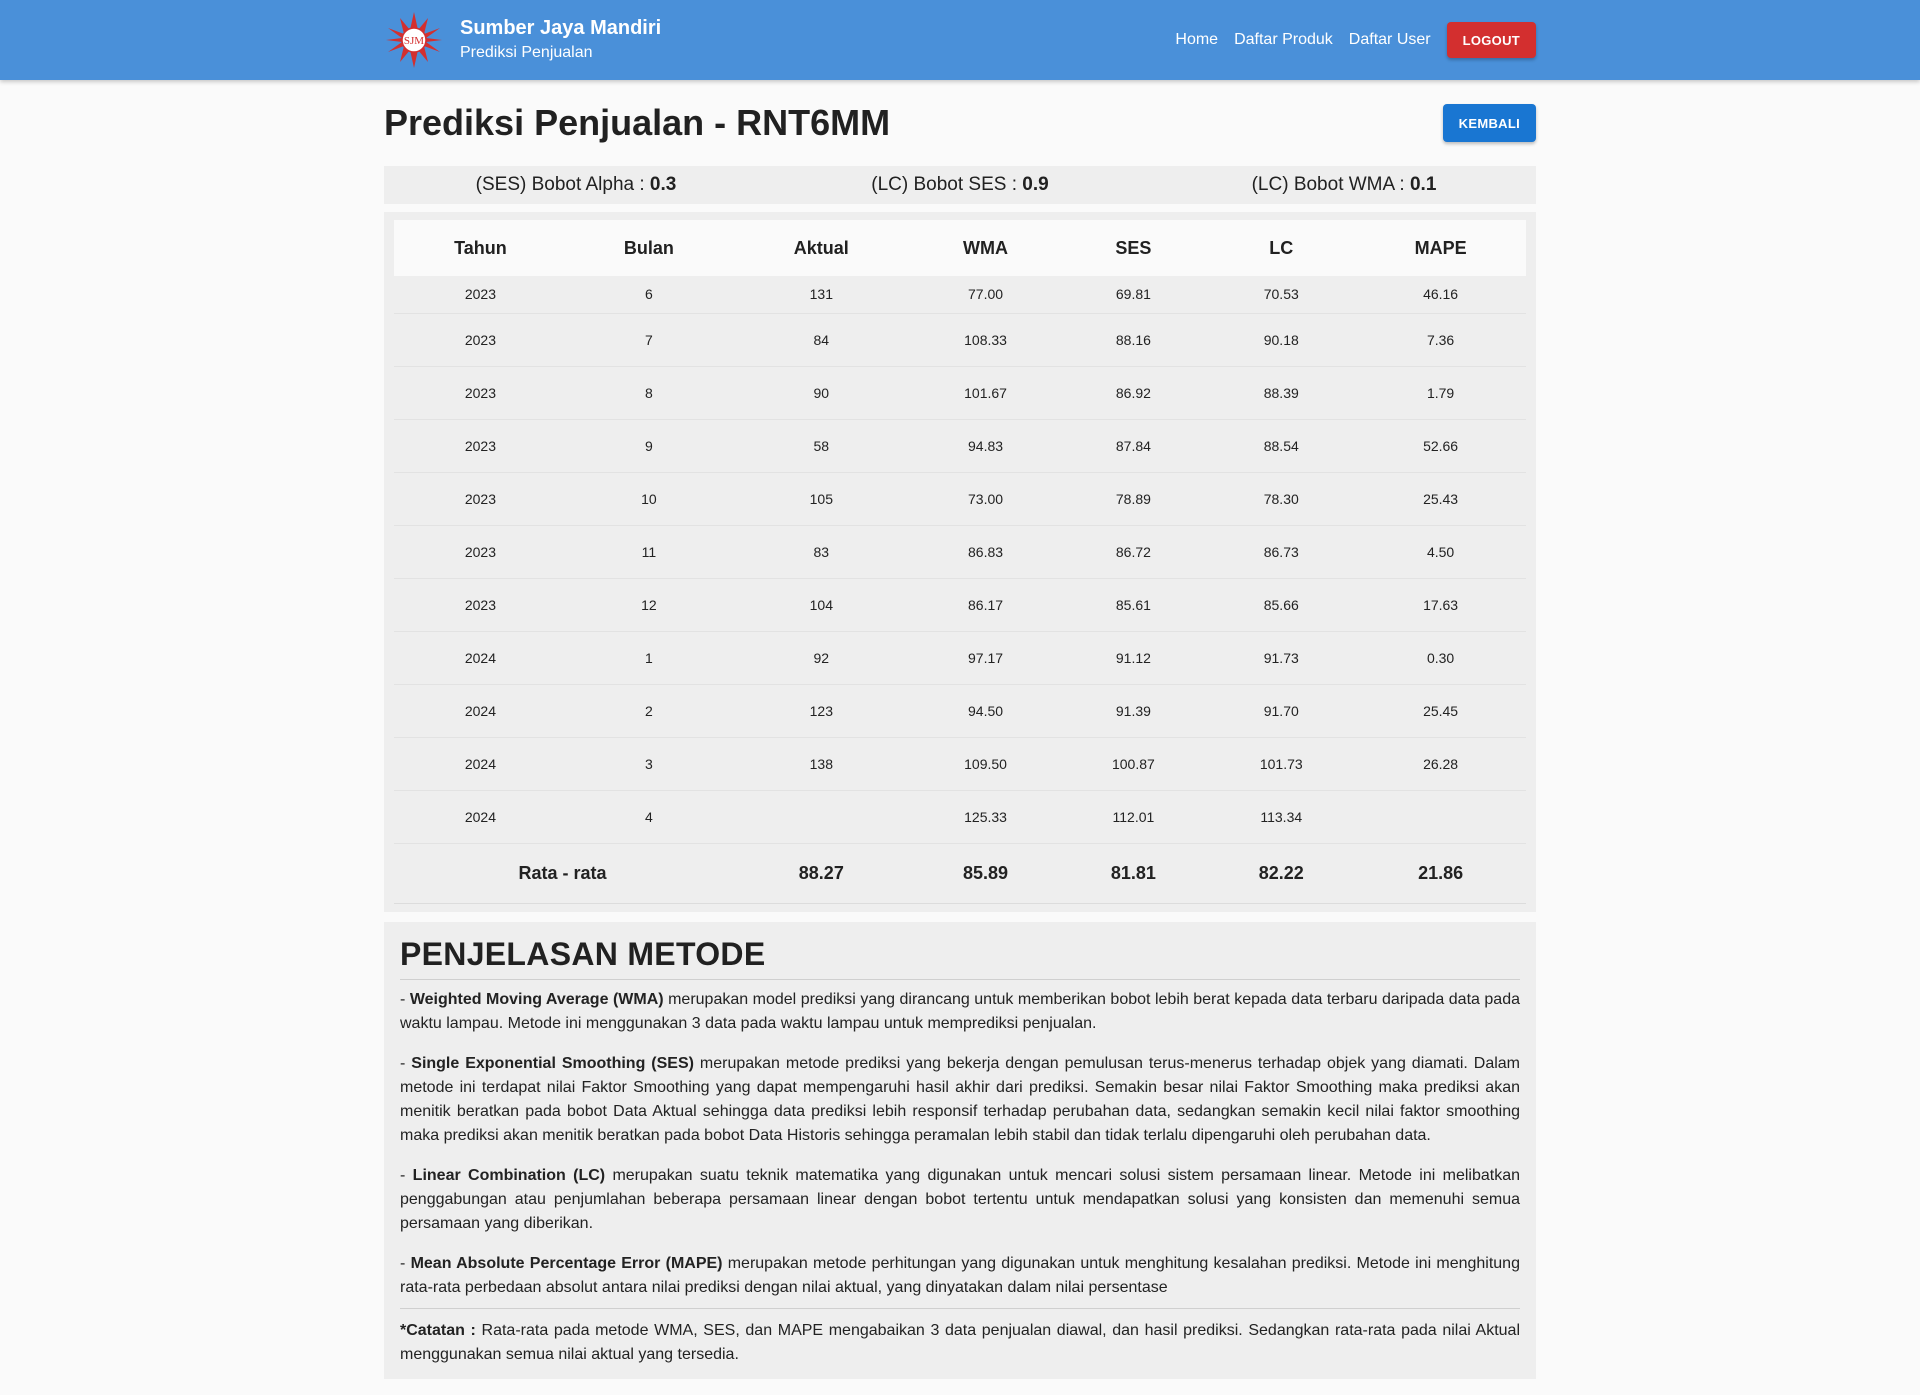  I want to click on table-row: 2023 10 105 73.00 78.89 78.30 25.43, so click(960, 499).